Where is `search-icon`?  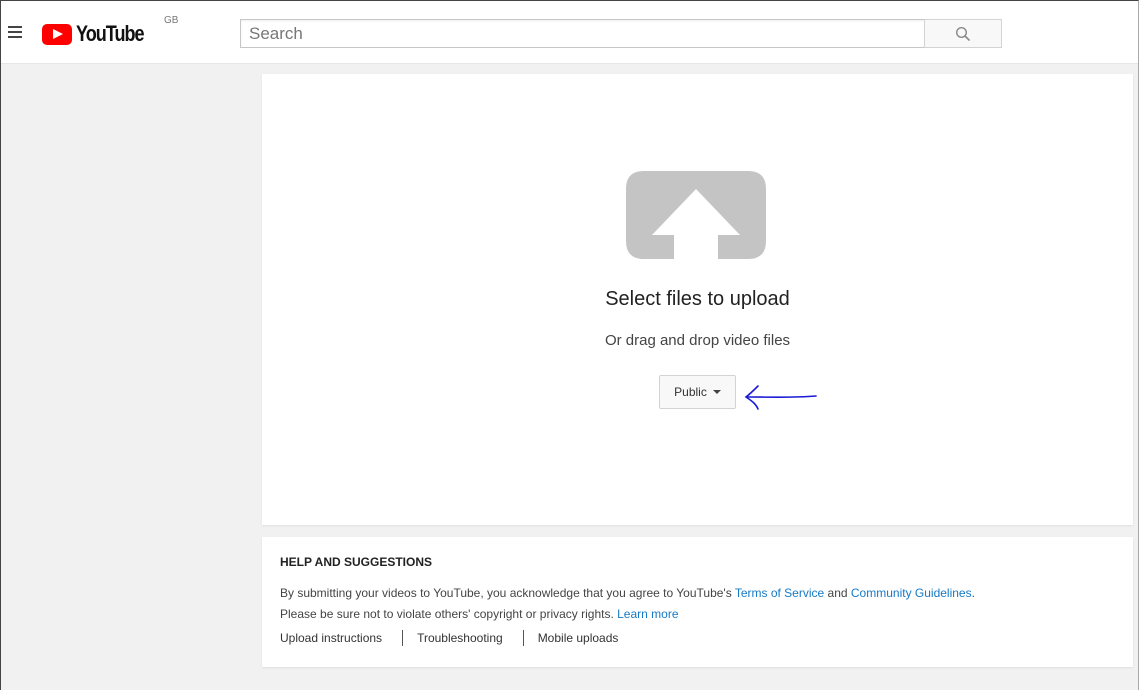 search-icon is located at coordinates (962, 33).